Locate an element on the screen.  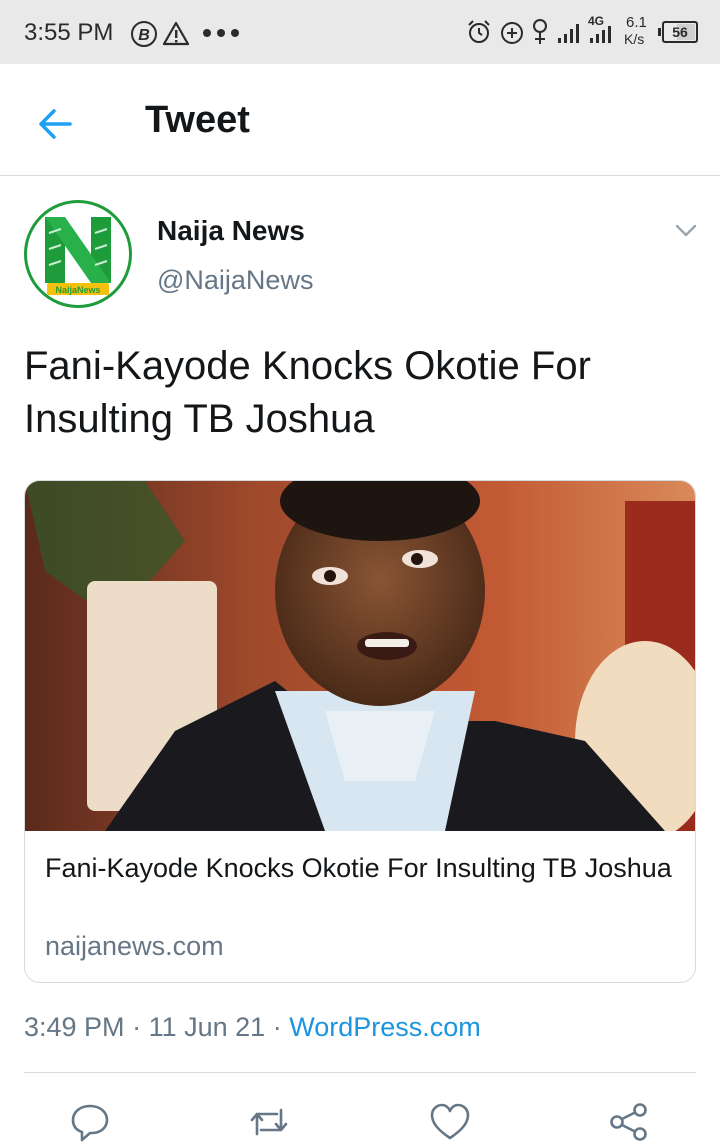
svg-text: NaijaNews is located at coordinates (77, 290).